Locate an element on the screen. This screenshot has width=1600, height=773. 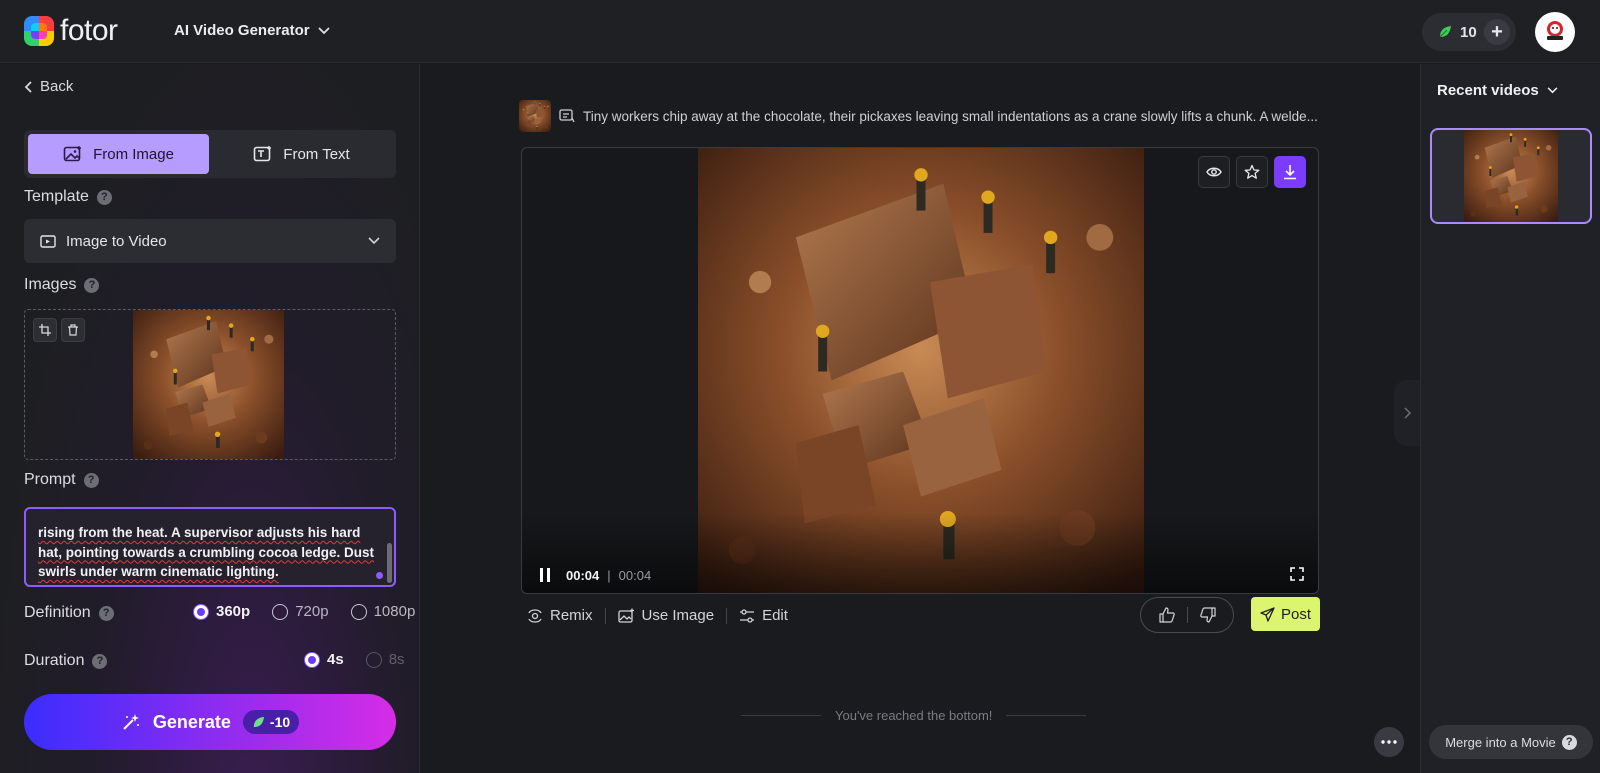
crop-icon is located at coordinates (45, 330).